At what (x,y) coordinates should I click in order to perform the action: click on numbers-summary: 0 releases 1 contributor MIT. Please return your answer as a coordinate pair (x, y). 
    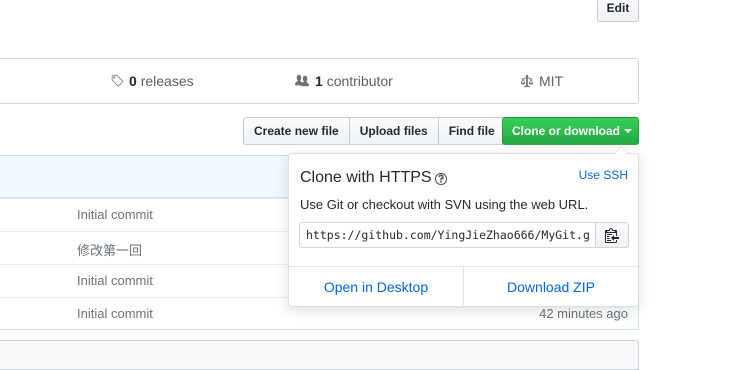
    Looking at the image, I should click on (319, 81).